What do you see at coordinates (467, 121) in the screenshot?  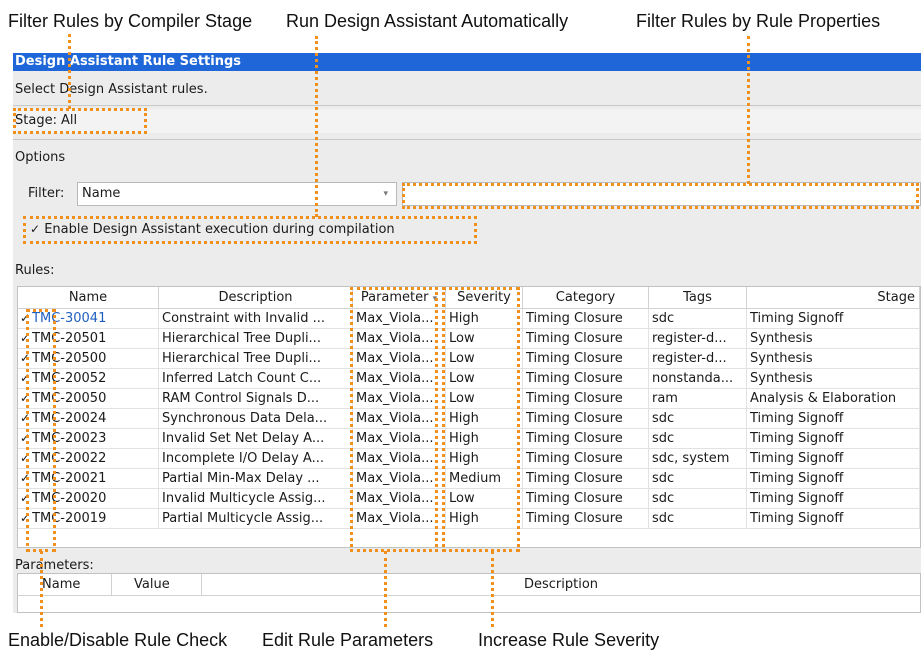 I see `stage-selector: Stage: All` at bounding box center [467, 121].